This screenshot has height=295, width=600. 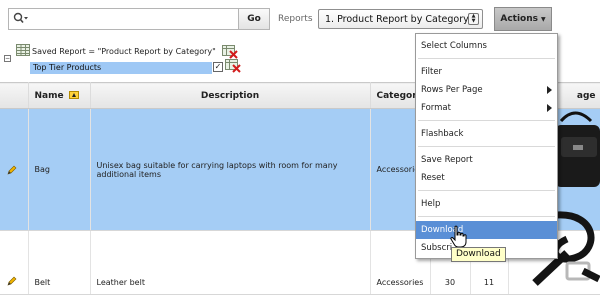 I want to click on menu-item-label: Rows Per Page, so click(x=452, y=90).